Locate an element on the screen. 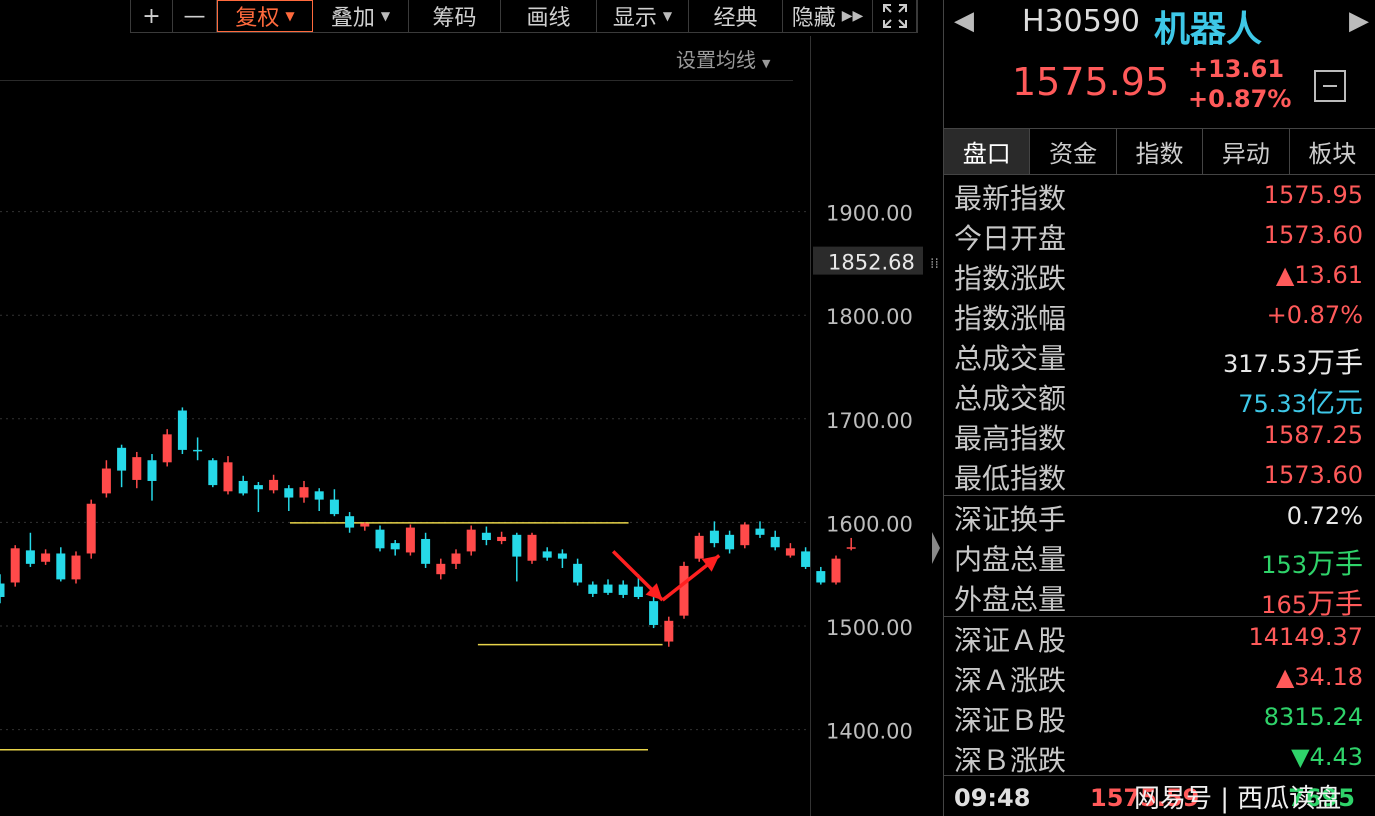 This screenshot has width=1375, height=816. quote-label: 外盘总量 is located at coordinates (1010, 599).